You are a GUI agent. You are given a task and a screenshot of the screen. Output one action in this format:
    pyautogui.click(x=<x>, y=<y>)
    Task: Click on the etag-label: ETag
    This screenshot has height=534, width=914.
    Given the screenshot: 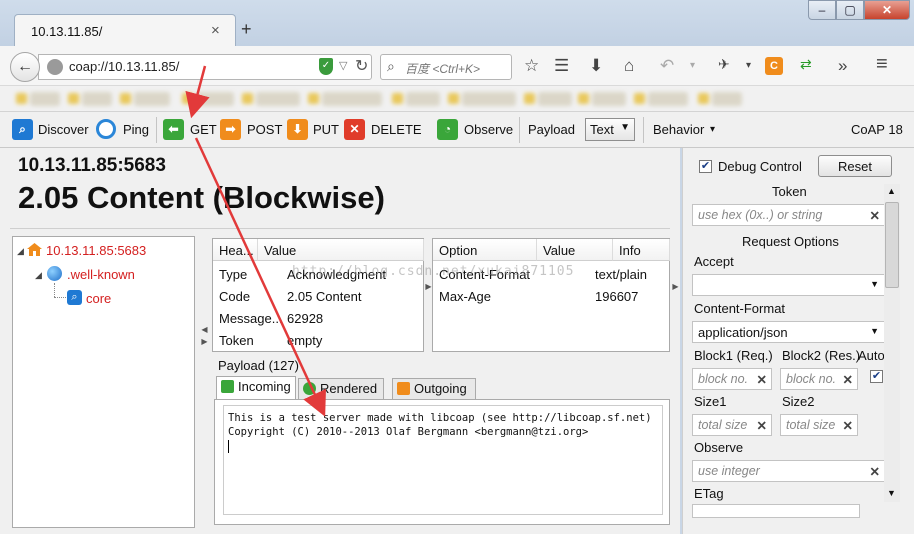 What is the action you would take?
    pyautogui.click(x=709, y=493)
    